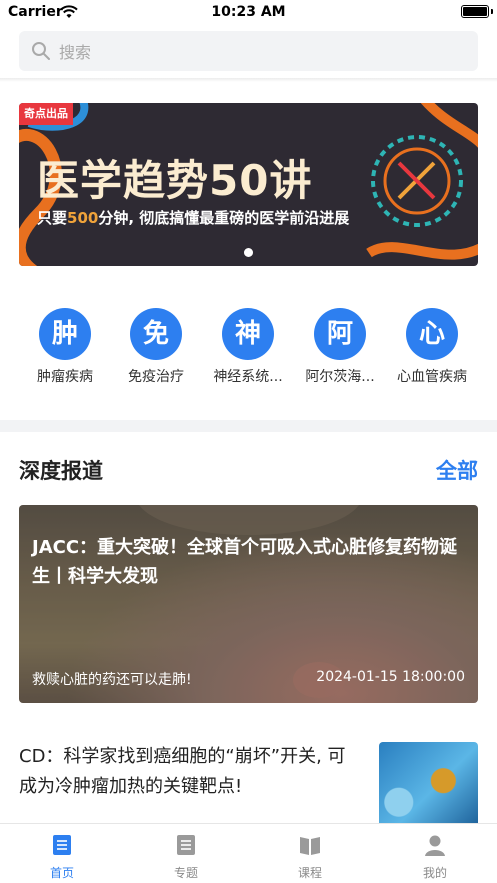 The image size is (497, 883). Describe the element at coordinates (186, 857) in the screenshot. I see `tab-topics: 专题` at that location.